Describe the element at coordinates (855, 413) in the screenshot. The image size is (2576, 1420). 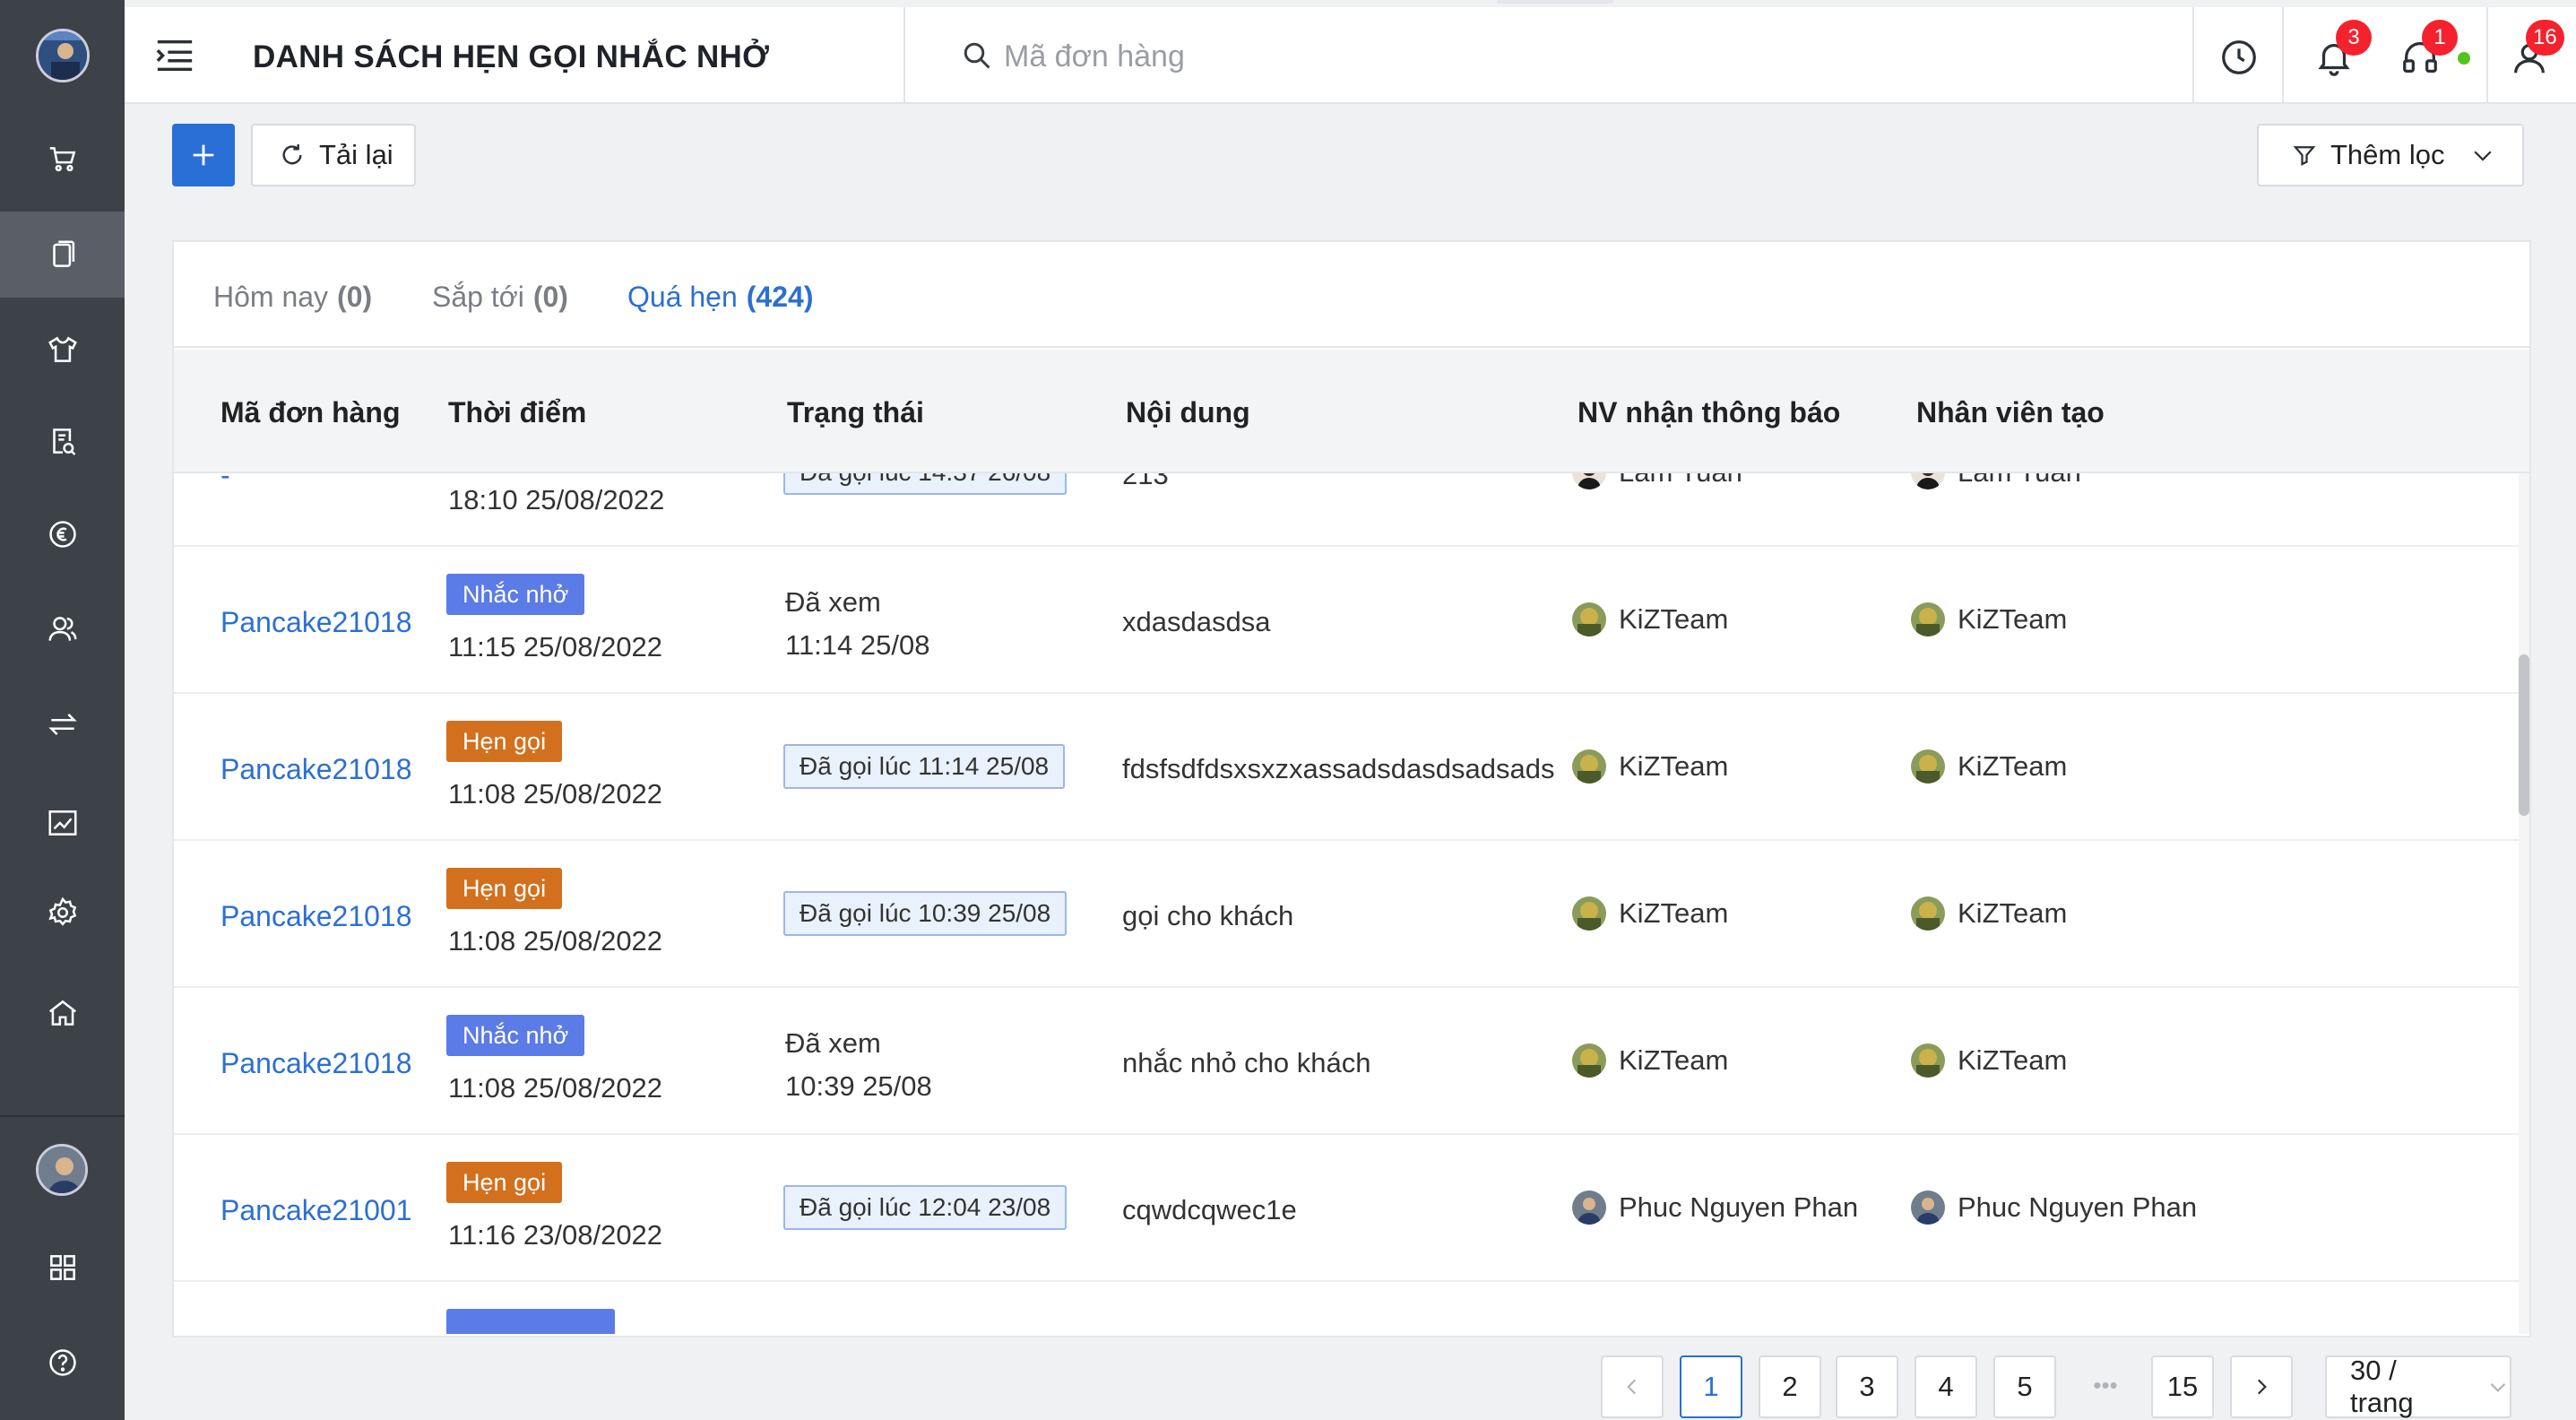
I see `column-header-status: Trạng thái` at that location.